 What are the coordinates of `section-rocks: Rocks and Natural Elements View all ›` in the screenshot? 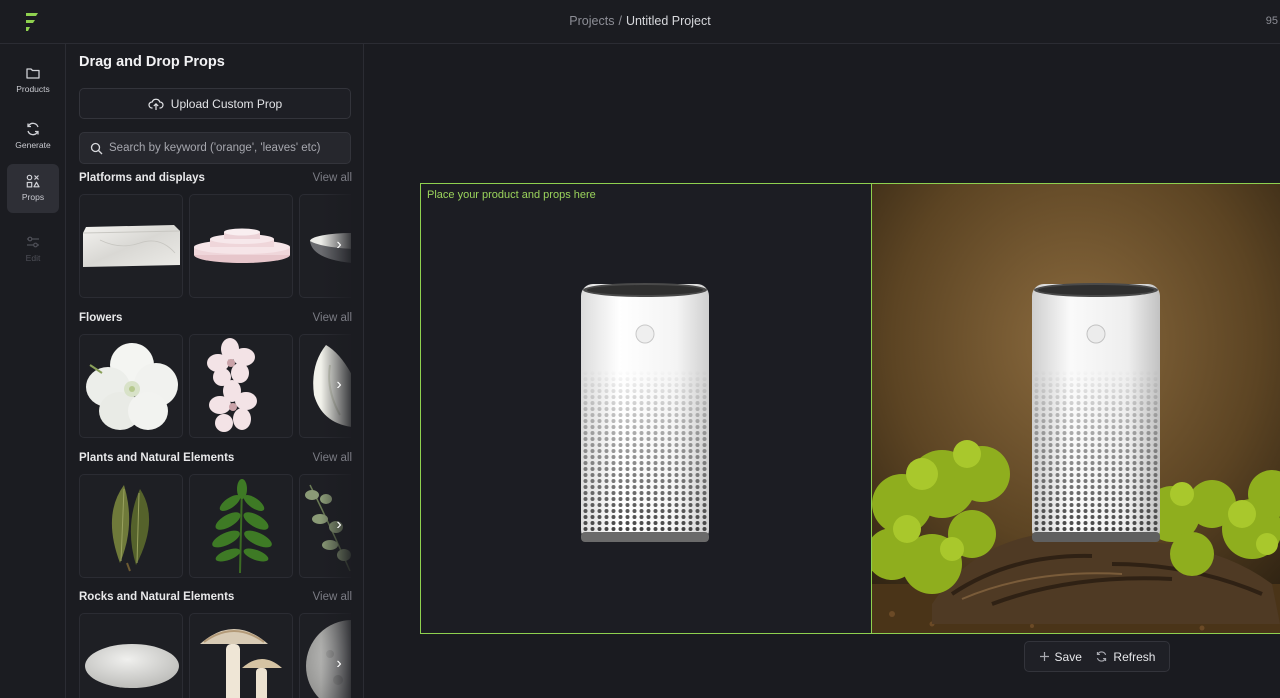 It's located at (215, 644).